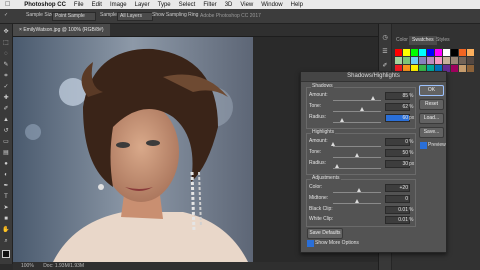 This screenshot has height=270, width=480. What do you see at coordinates (6, 120) in the screenshot?
I see `stamp-tool-icon: ▲` at bounding box center [6, 120].